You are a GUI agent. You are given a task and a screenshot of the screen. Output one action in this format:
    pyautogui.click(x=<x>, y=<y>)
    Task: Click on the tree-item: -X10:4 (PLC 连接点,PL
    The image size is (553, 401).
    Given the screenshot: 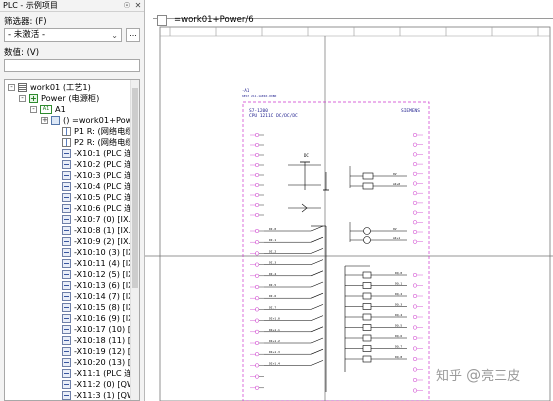 What is the action you would take?
    pyautogui.click(x=67, y=186)
    